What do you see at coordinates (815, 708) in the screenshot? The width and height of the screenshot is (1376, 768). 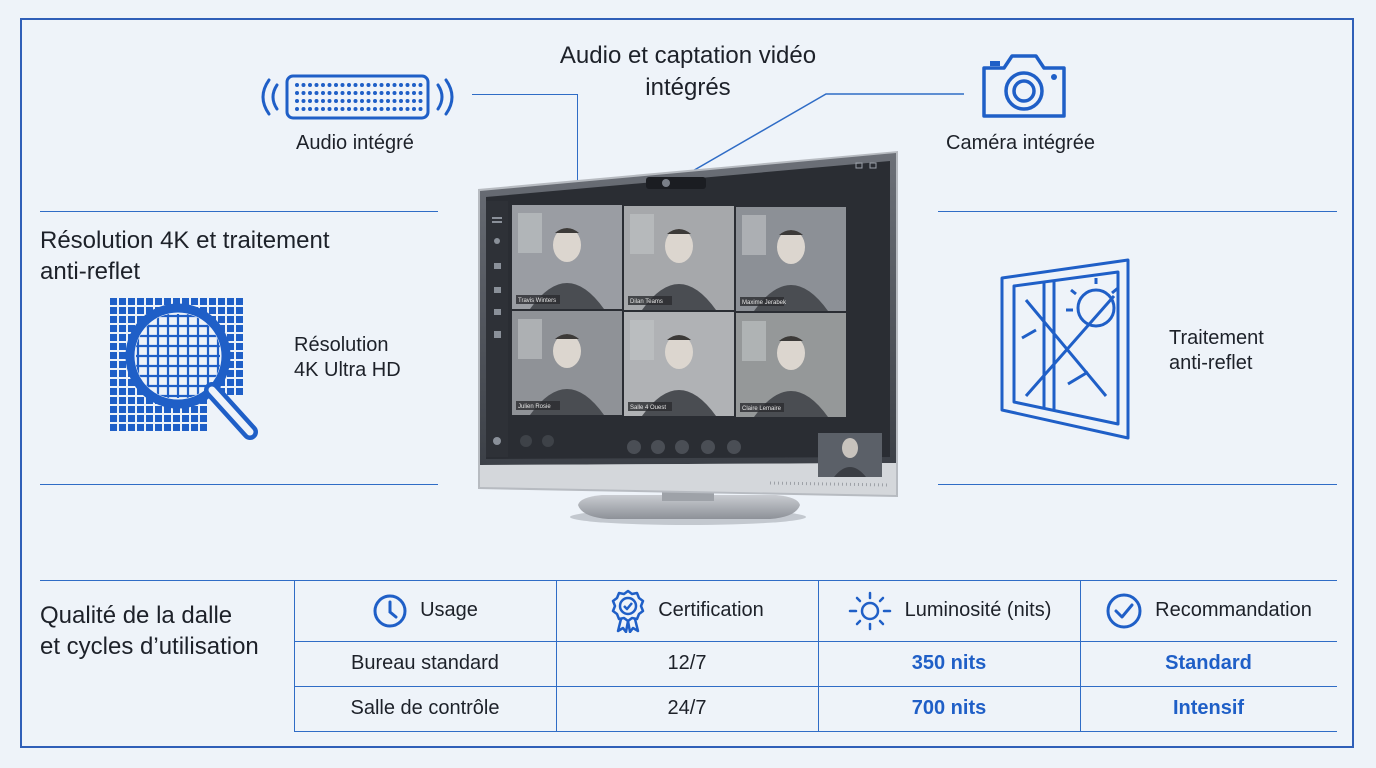 I see `table-row: Salle de contrôle 24/7 700 nits Intensif` at bounding box center [815, 708].